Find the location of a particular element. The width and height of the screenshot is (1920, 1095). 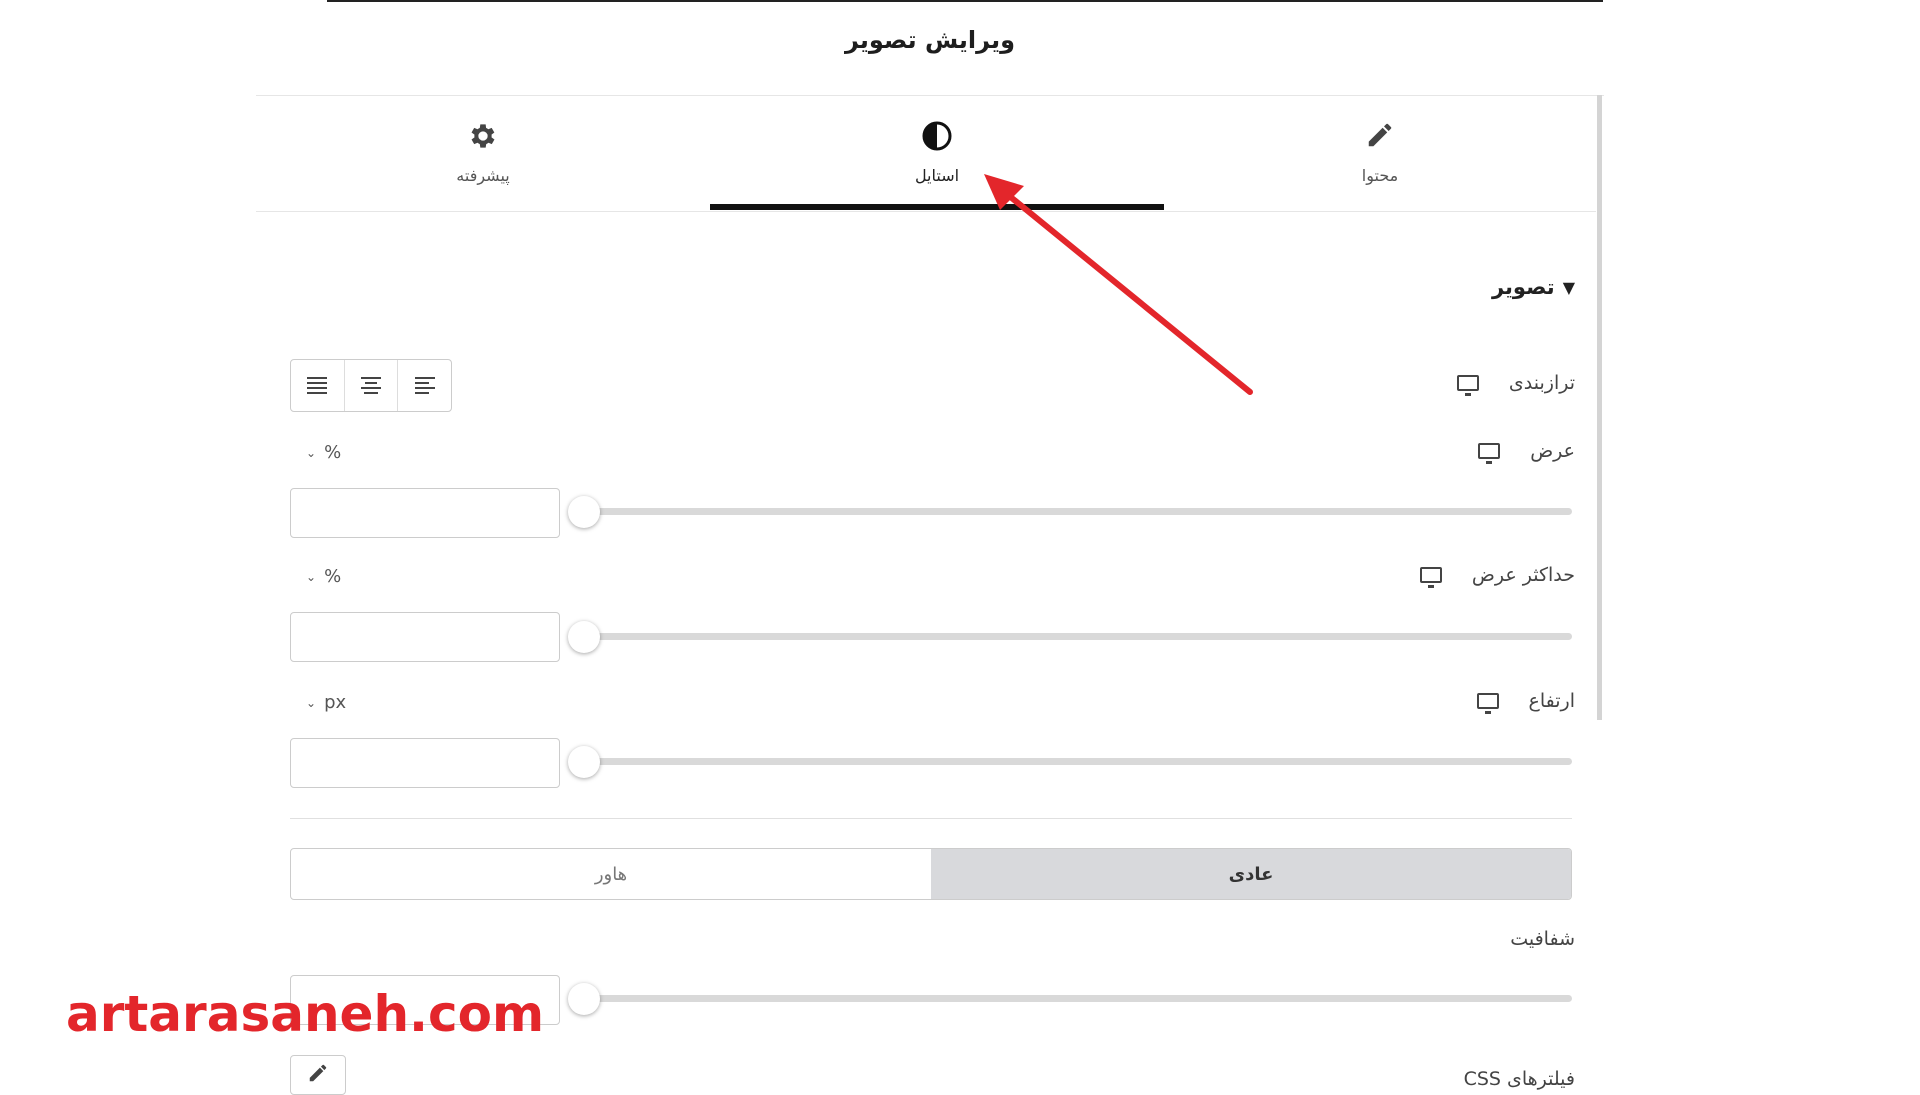

alignment-label-row: ترازبندی is located at coordinates (1515, 384).